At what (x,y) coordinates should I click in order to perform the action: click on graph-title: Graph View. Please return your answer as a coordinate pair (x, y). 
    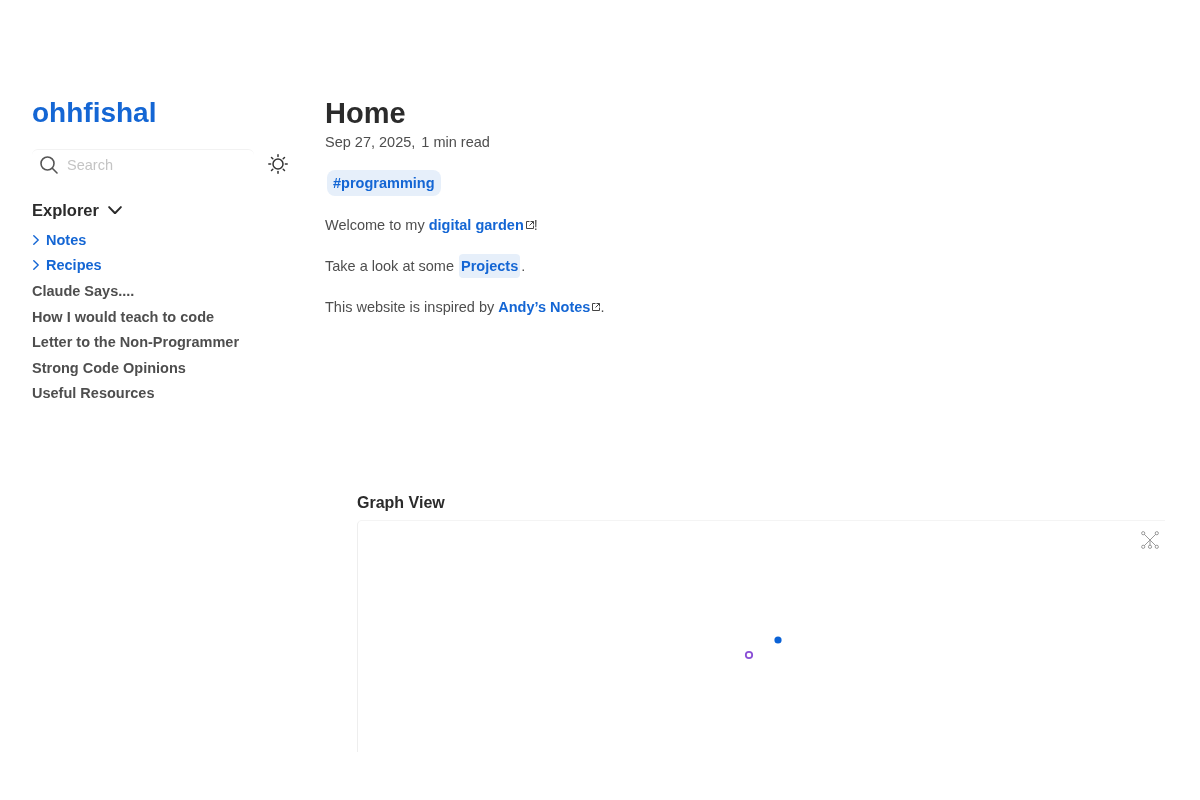
    Looking at the image, I should click on (401, 503).